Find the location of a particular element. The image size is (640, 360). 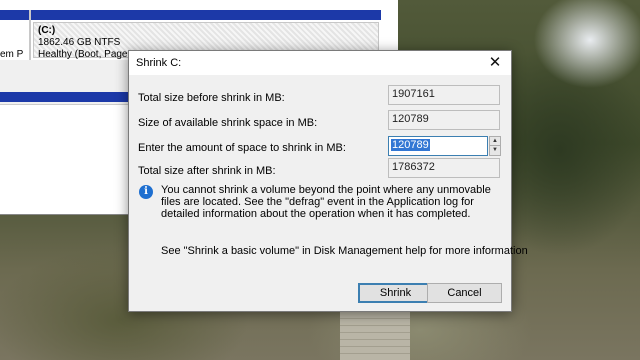

info-icon: i is located at coordinates (146, 192).